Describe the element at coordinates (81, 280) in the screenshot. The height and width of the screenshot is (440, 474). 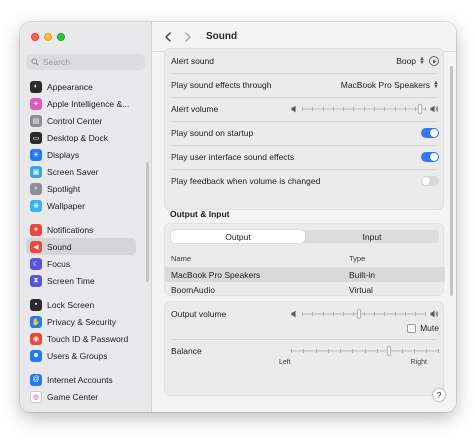
I see `sidebar-item-screen-time: ⧗ Screen Time` at that location.